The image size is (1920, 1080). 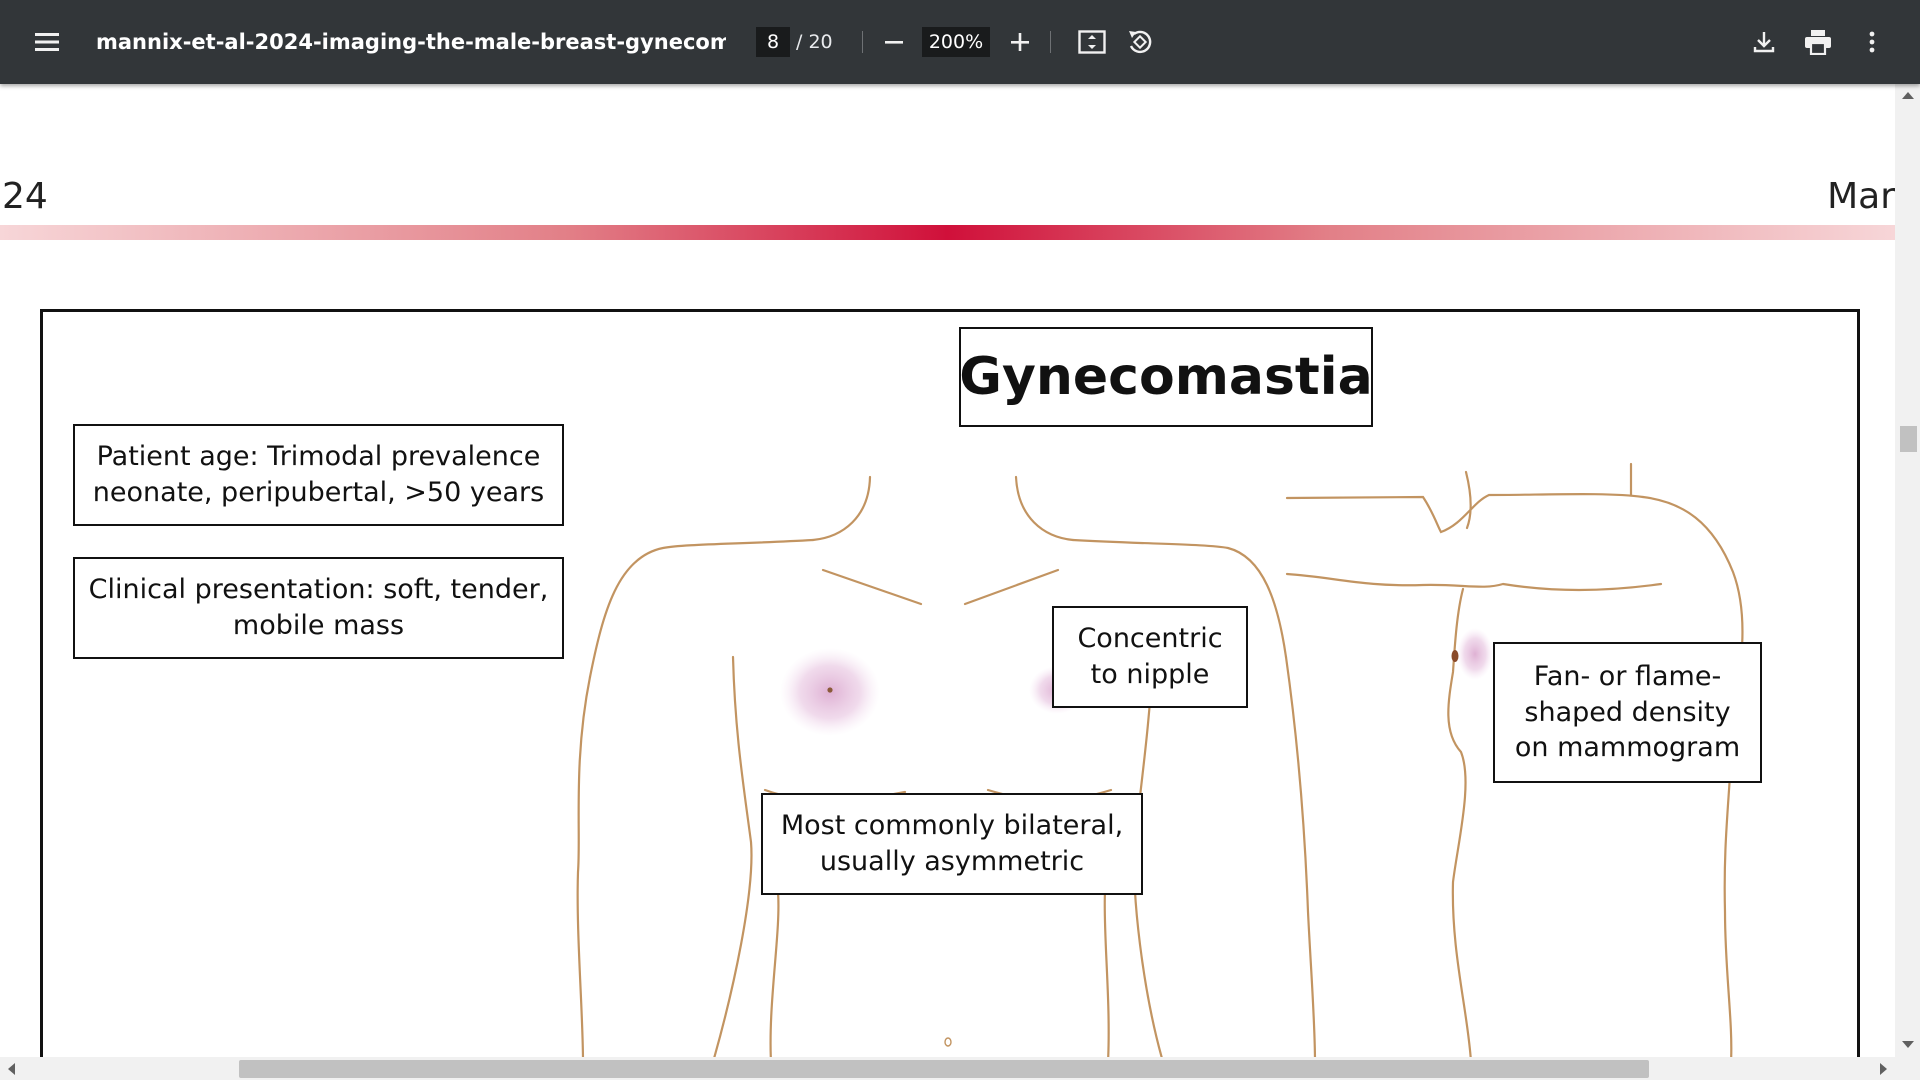 What do you see at coordinates (1907, 570) in the screenshot?
I see `vertical-scrollbar` at bounding box center [1907, 570].